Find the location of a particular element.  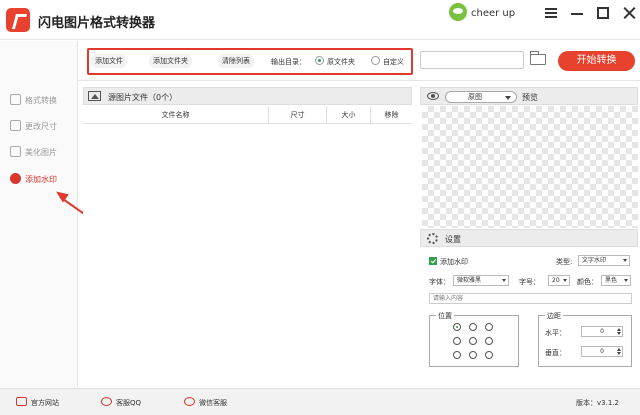

radio-custom-label: 自定义 is located at coordinates (393, 62).